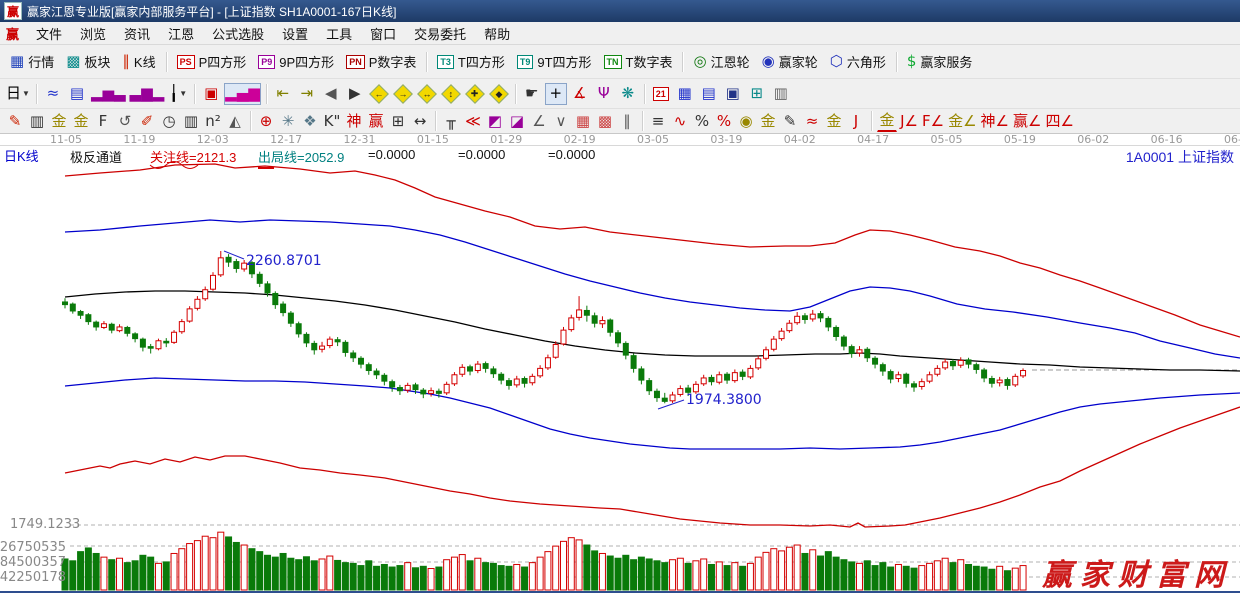 The height and width of the screenshot is (593, 1240). I want to click on spiral-icon: ↺, so click(125, 121).